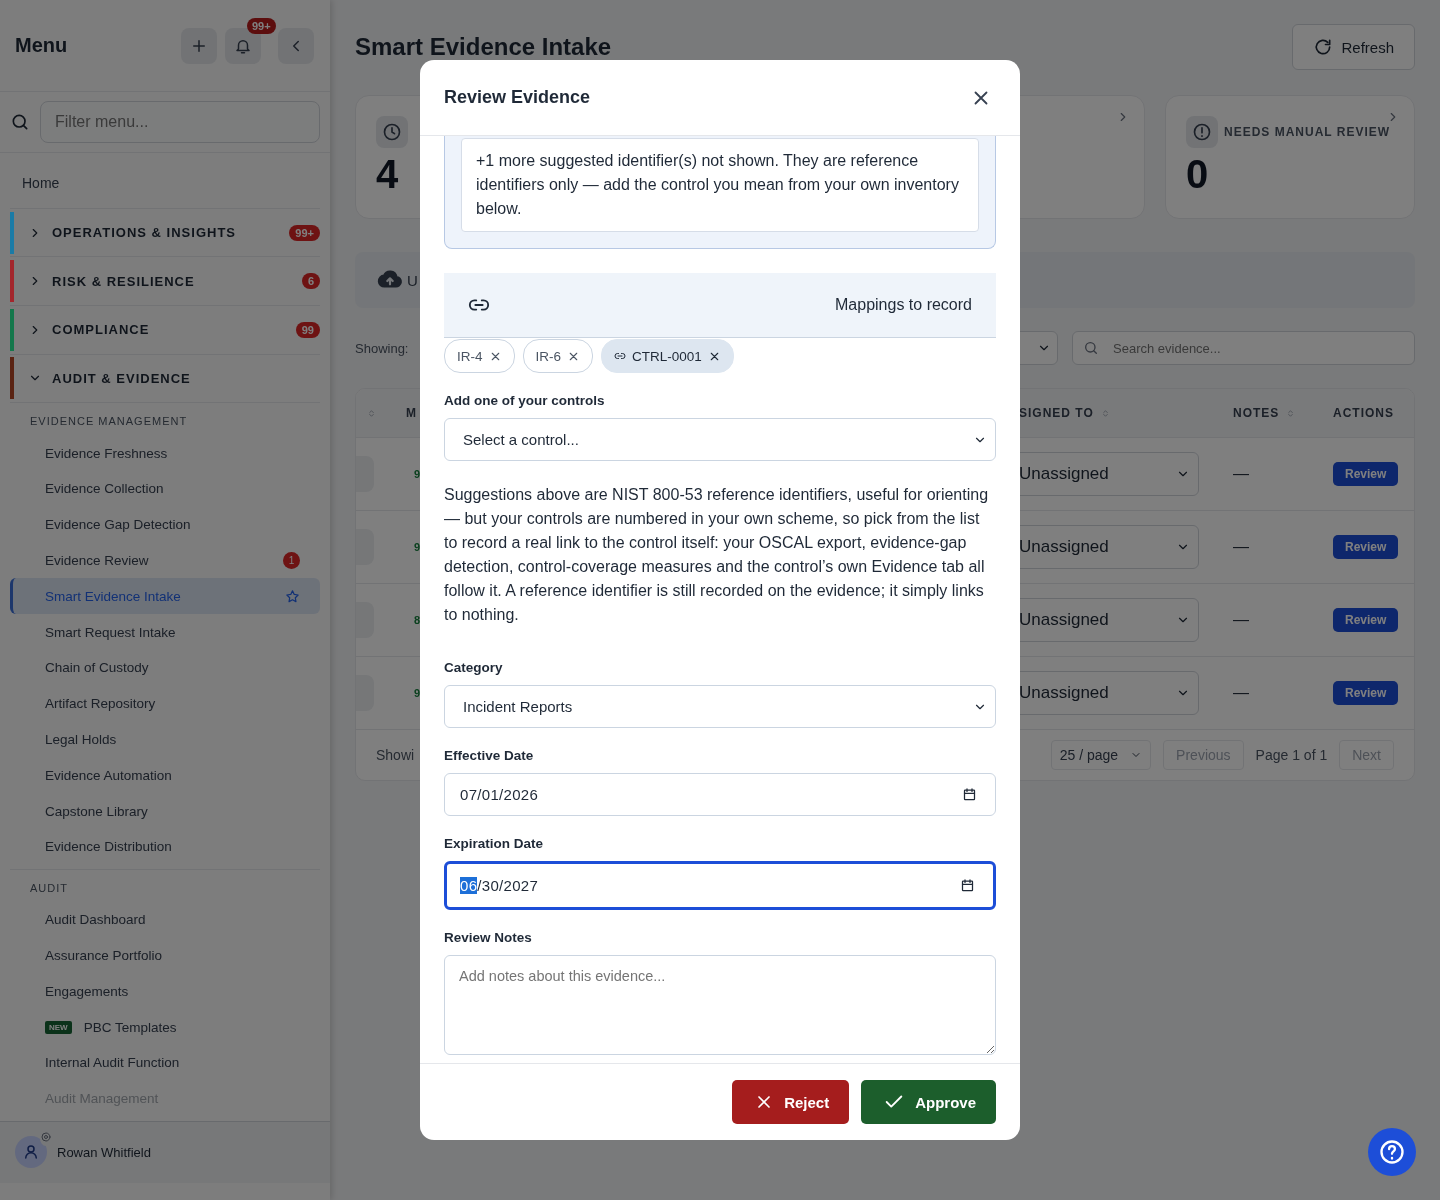 The height and width of the screenshot is (1200, 1440). Describe the element at coordinates (417, 620) in the screenshot. I see `score-cell: 8` at that location.